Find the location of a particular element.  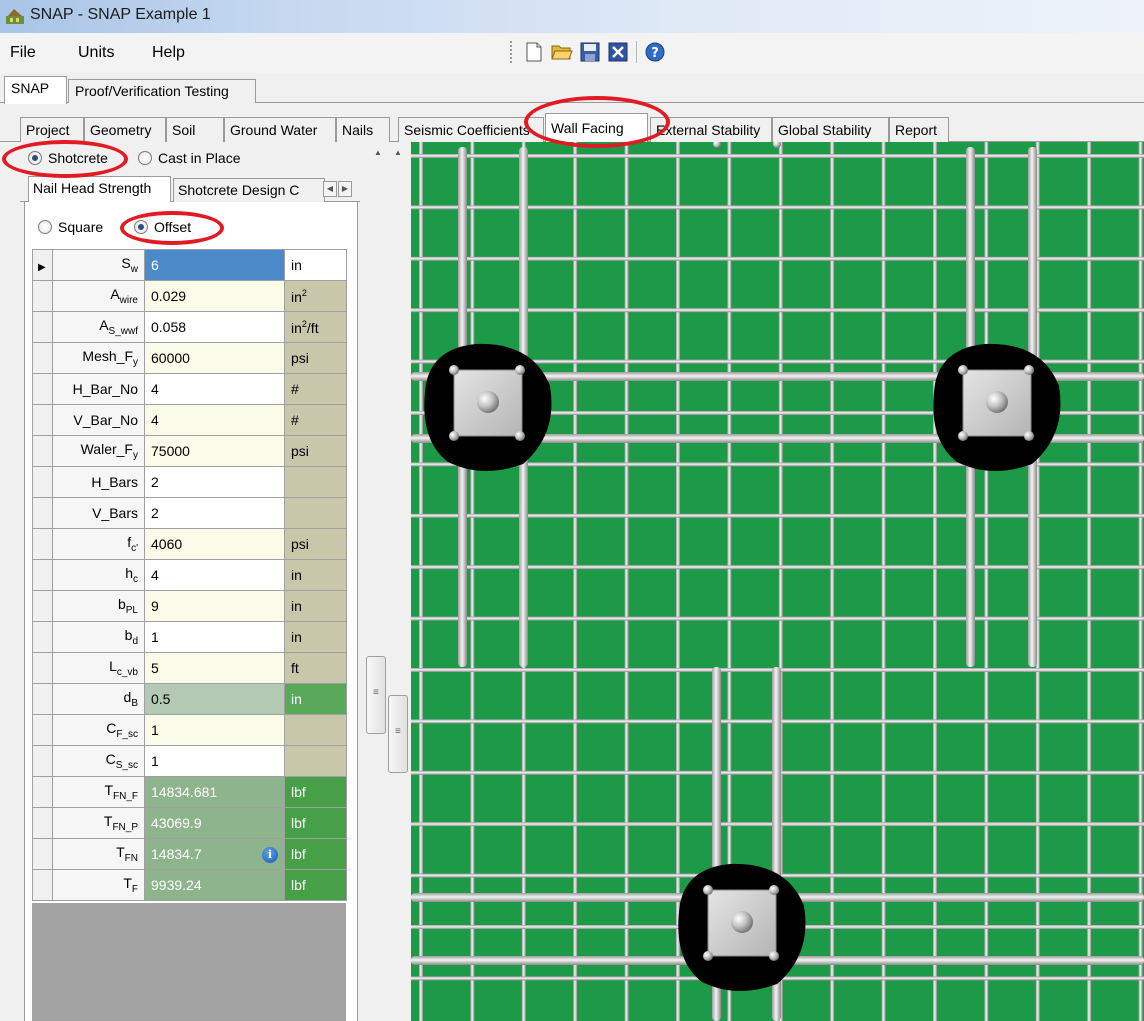

title-bar: SNAP - SNAP Example 1 is located at coordinates (572, 16).